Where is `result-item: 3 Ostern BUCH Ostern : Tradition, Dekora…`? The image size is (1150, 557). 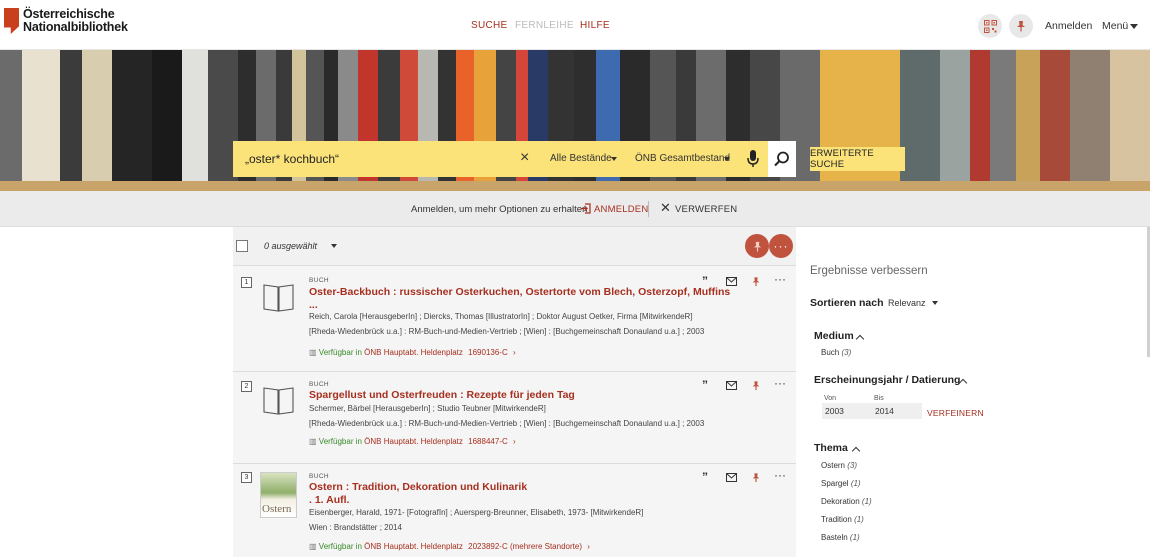 result-item: 3 Ostern BUCH Ostern : Tradition, Dekora… is located at coordinates (514, 510).